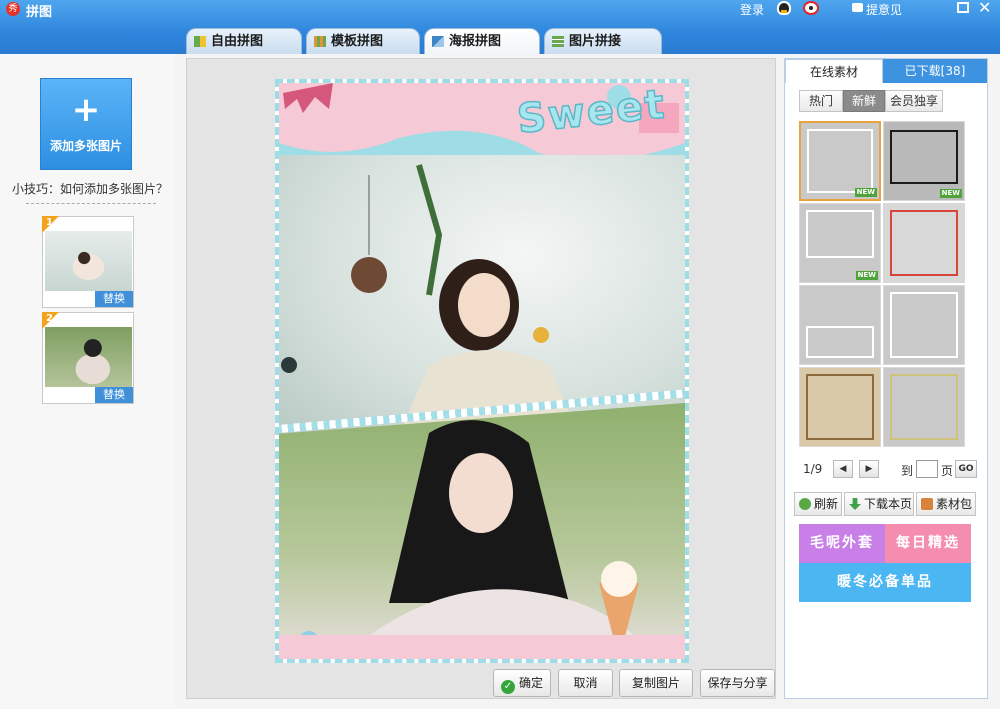  I want to click on add-images-label: 添加多张图片, so click(85, 146).